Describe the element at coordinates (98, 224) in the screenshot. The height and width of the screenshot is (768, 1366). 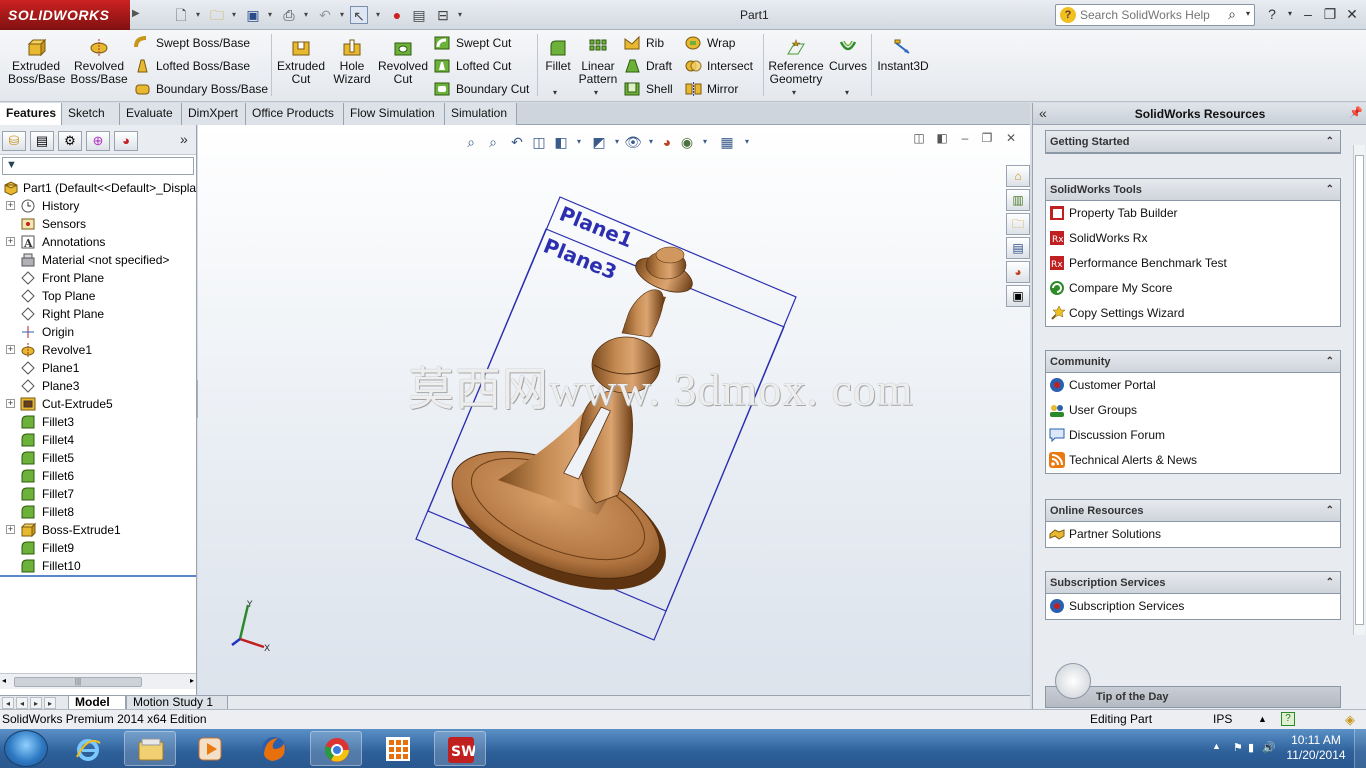
I see `tree-node-sensors: Sensors` at that location.